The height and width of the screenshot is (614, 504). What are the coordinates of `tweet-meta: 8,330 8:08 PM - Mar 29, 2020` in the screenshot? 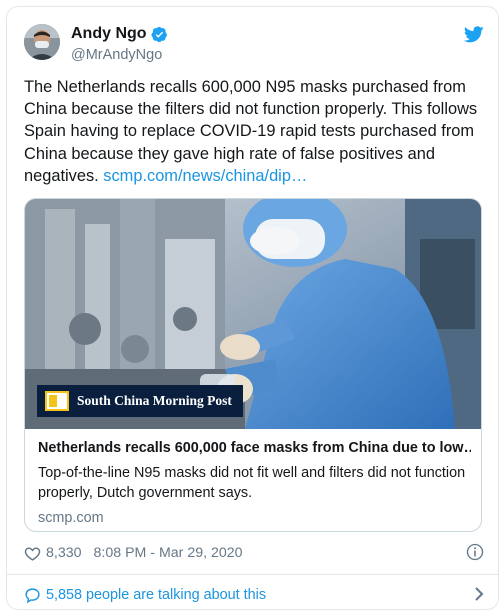 It's located at (254, 553).